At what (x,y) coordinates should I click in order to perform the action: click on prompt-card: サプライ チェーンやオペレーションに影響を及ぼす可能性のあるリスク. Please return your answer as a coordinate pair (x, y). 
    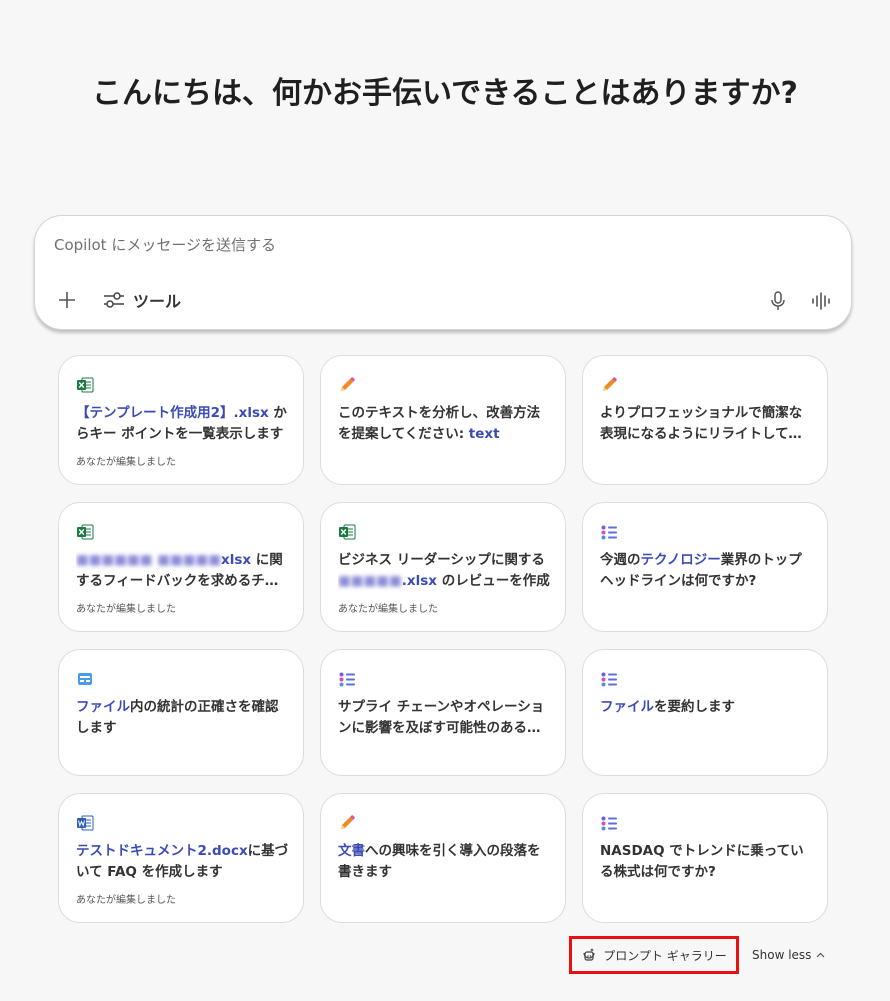
    Looking at the image, I should click on (443, 712).